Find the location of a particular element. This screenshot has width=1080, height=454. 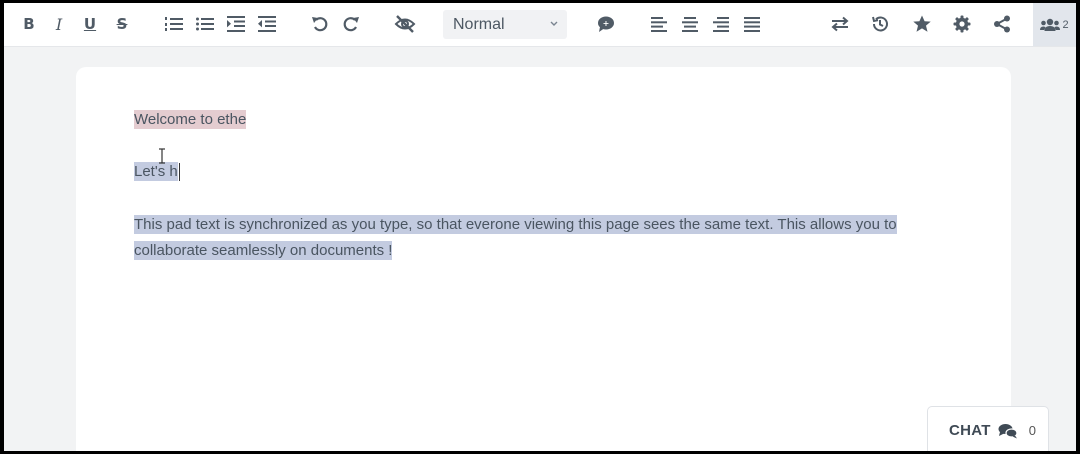

heading-select-value: Normal is located at coordinates (479, 24).